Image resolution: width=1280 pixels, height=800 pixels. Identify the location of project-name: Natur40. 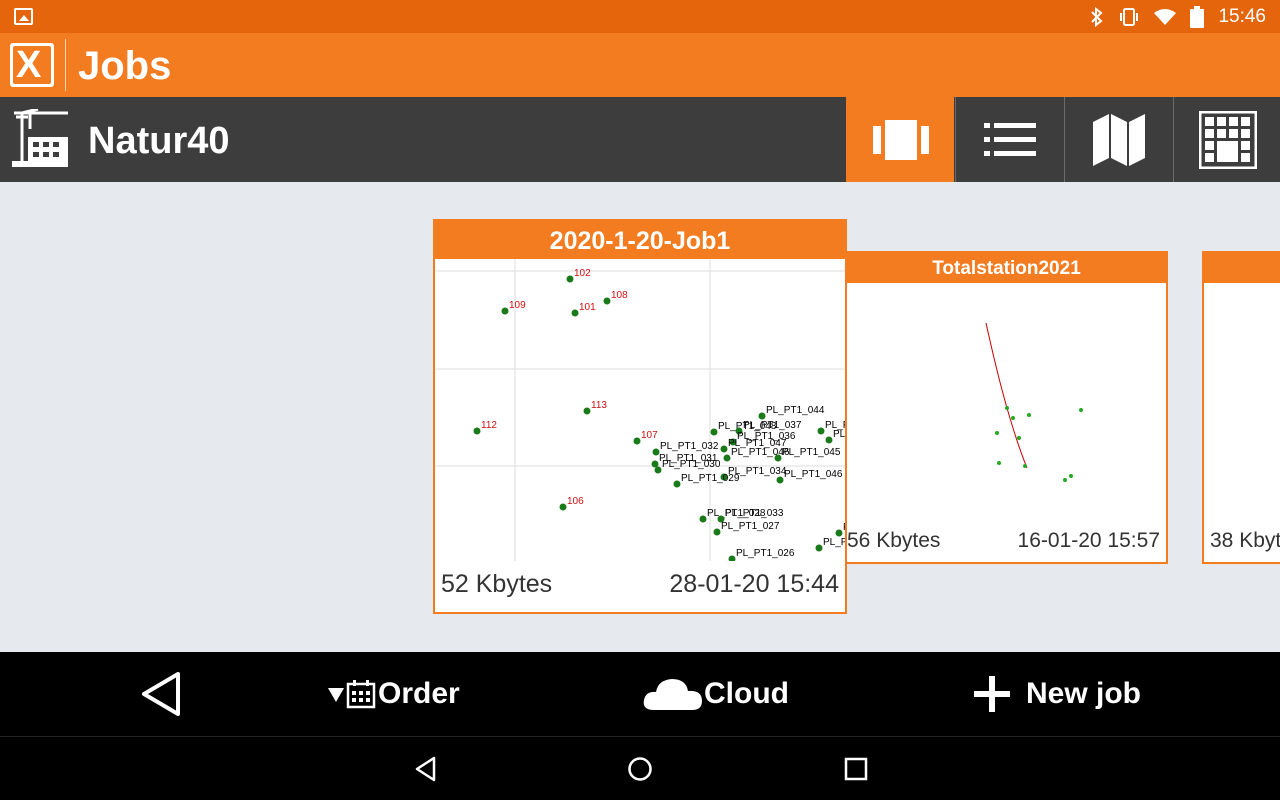
(159, 139).